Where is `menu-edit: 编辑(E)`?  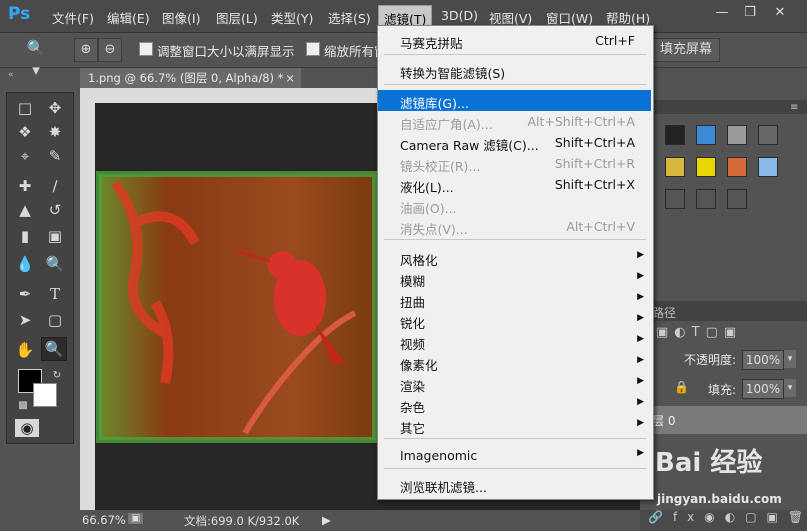 menu-edit: 编辑(E) is located at coordinates (128, 17).